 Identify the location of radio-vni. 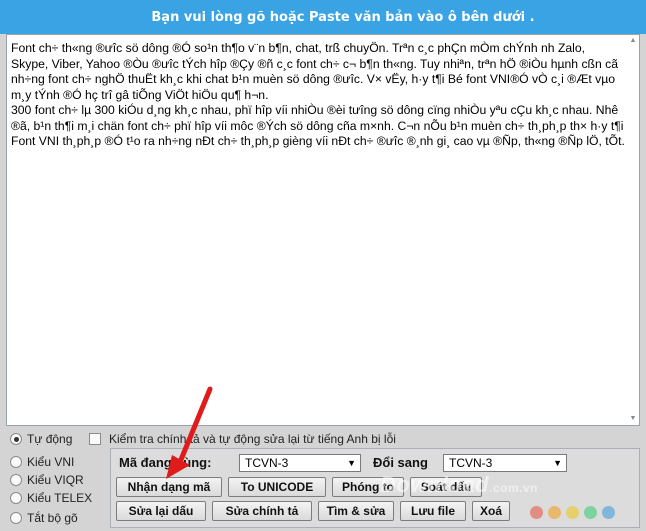
(16, 462).